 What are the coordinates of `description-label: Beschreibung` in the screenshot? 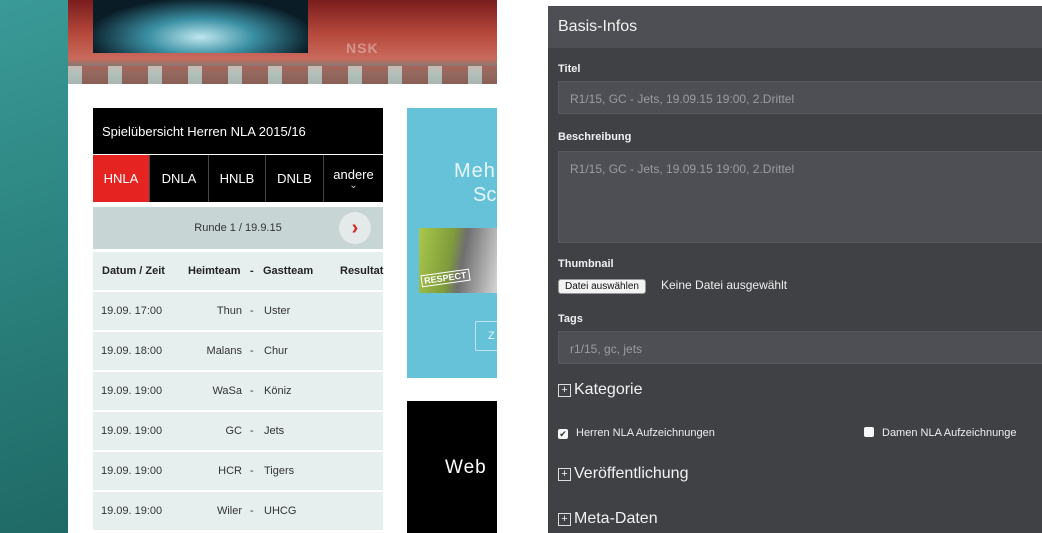 It's located at (595, 137).